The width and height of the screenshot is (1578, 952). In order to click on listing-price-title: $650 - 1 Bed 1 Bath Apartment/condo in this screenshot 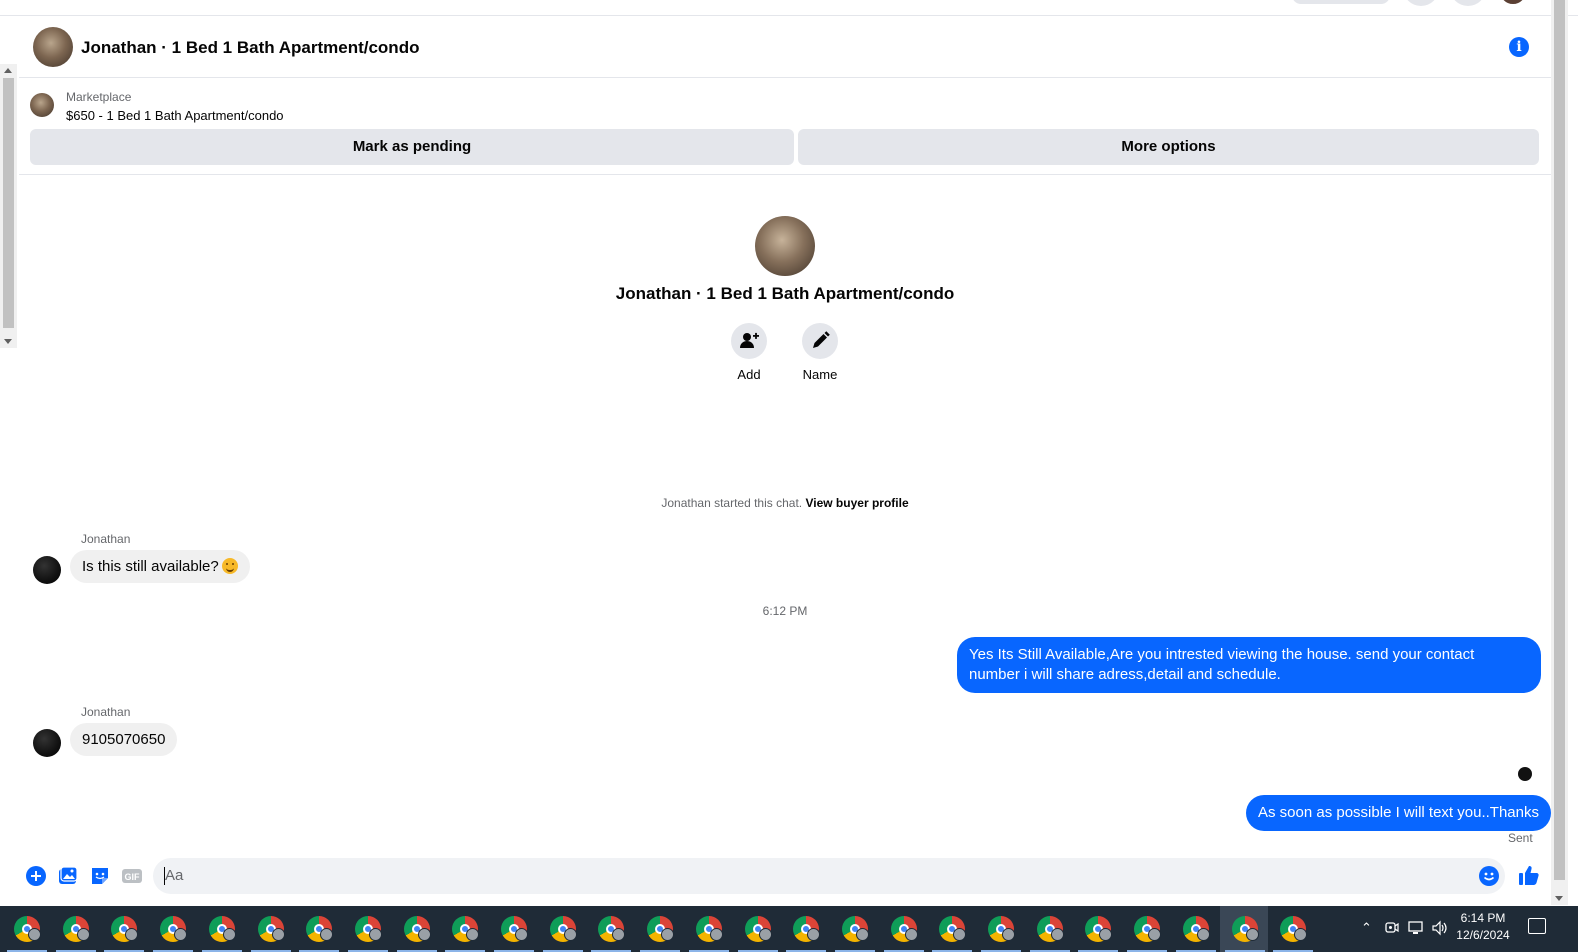, I will do `click(175, 115)`.